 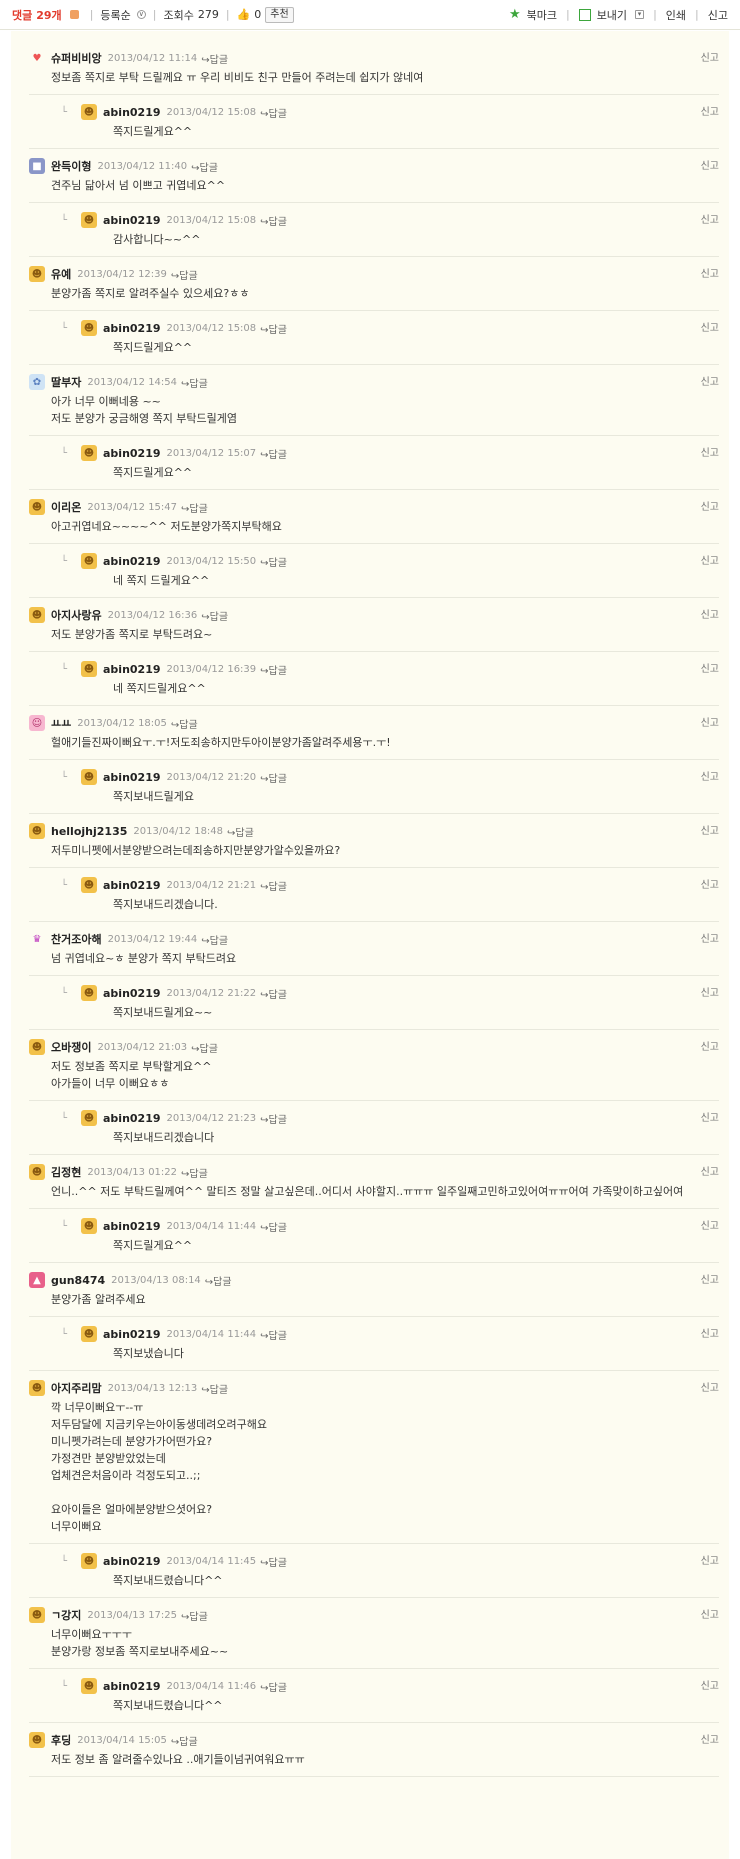 I want to click on comment-author: hellojhj2135, so click(x=89, y=831).